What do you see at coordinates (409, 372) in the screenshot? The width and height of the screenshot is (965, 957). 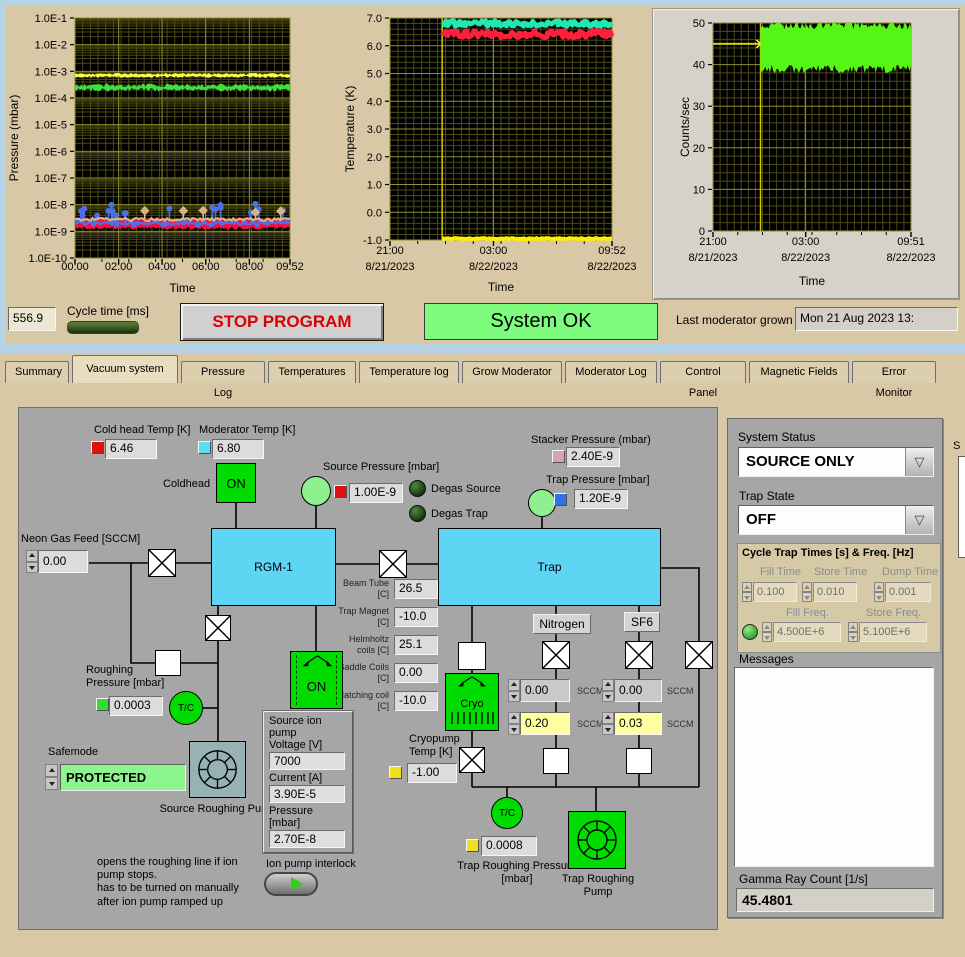 I see `tab-temperature-log: Temperature log` at bounding box center [409, 372].